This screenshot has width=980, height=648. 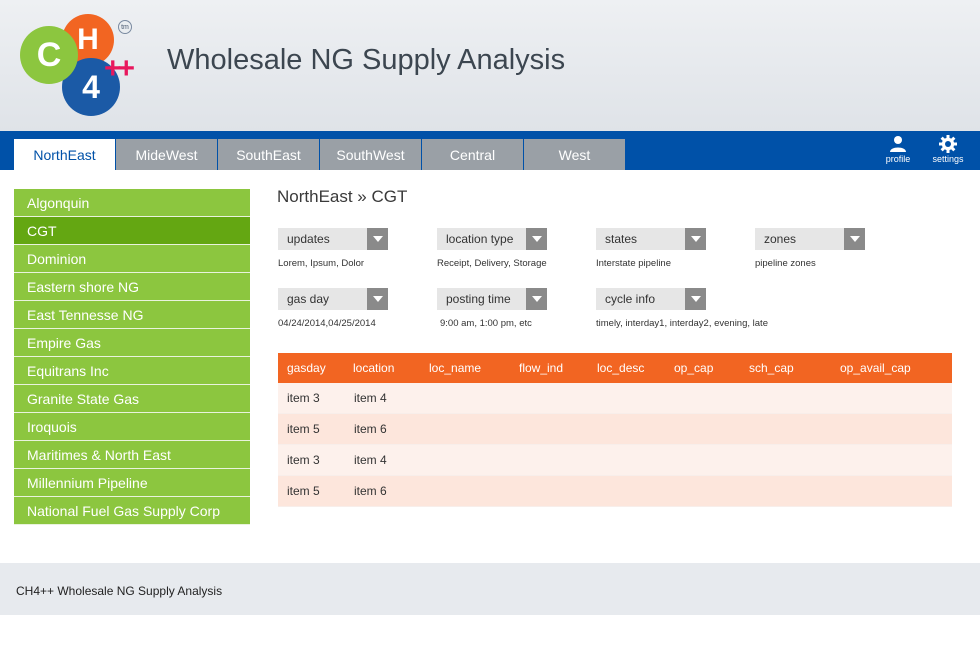 I want to click on gas-day-dropdown: gas day, so click(x=333, y=299).